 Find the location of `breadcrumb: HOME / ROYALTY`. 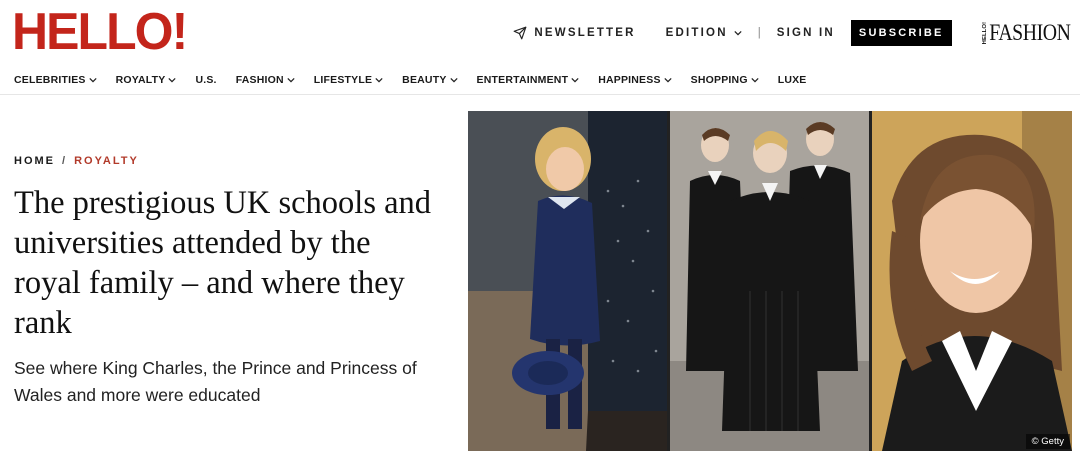

breadcrumb: HOME / ROYALTY is located at coordinates (76, 161).